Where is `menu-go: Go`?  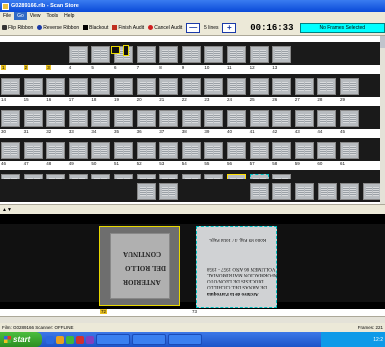 menu-go: Go is located at coordinates (20, 16).